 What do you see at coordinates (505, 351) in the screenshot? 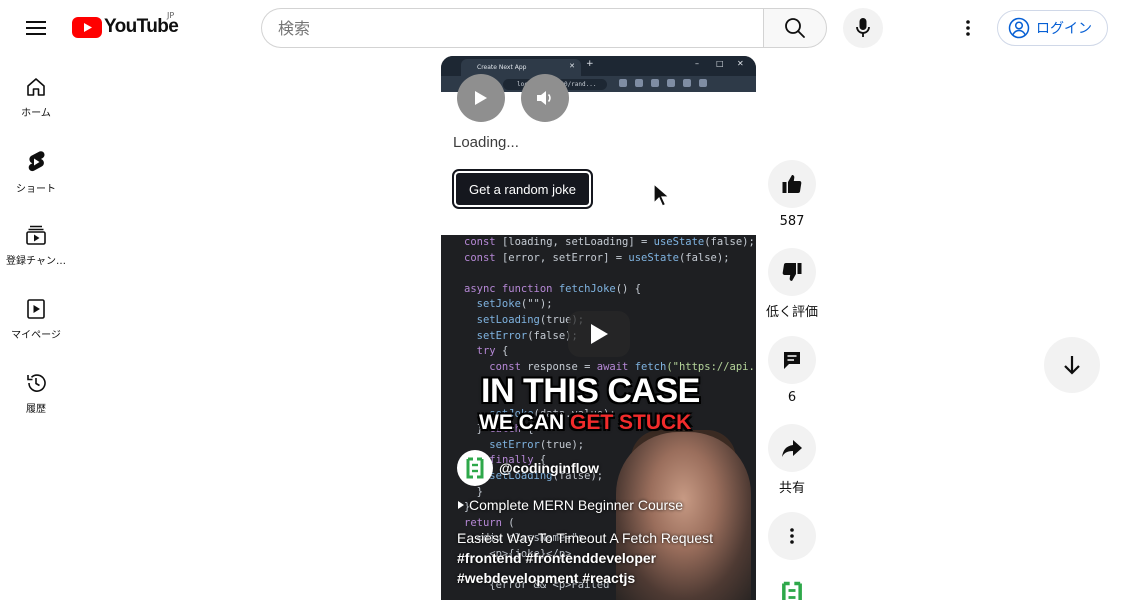
I see `code-token: {` at bounding box center [505, 351].